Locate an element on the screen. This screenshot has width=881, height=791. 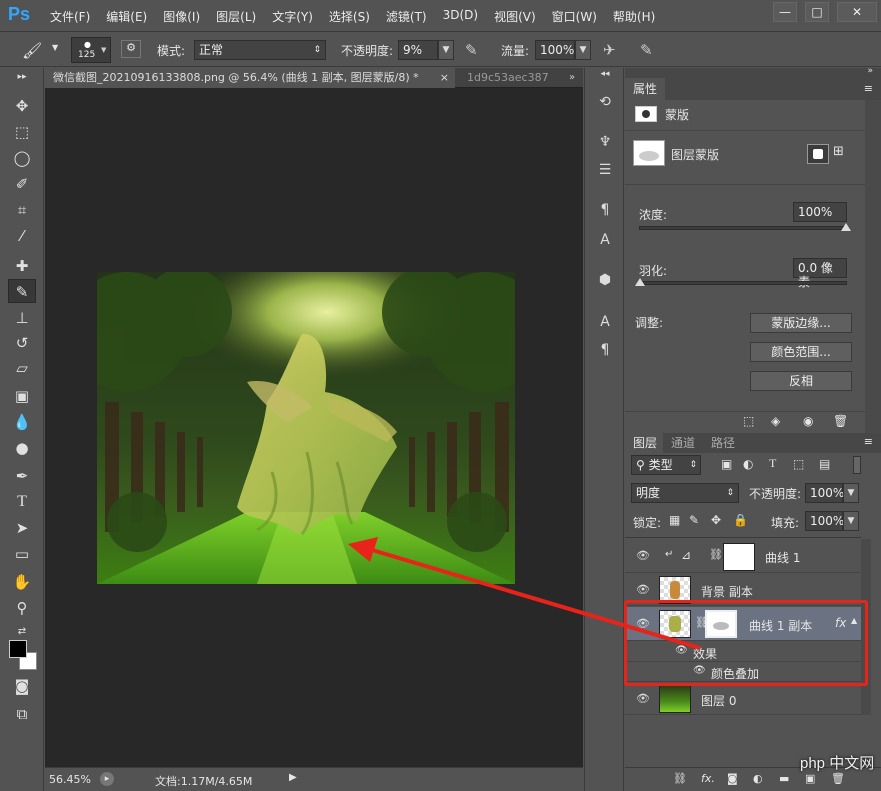
layer-row-curves-1: 👁 ↵ ⊿ ⛓ 曲线 1 is located at coordinates (743, 556).